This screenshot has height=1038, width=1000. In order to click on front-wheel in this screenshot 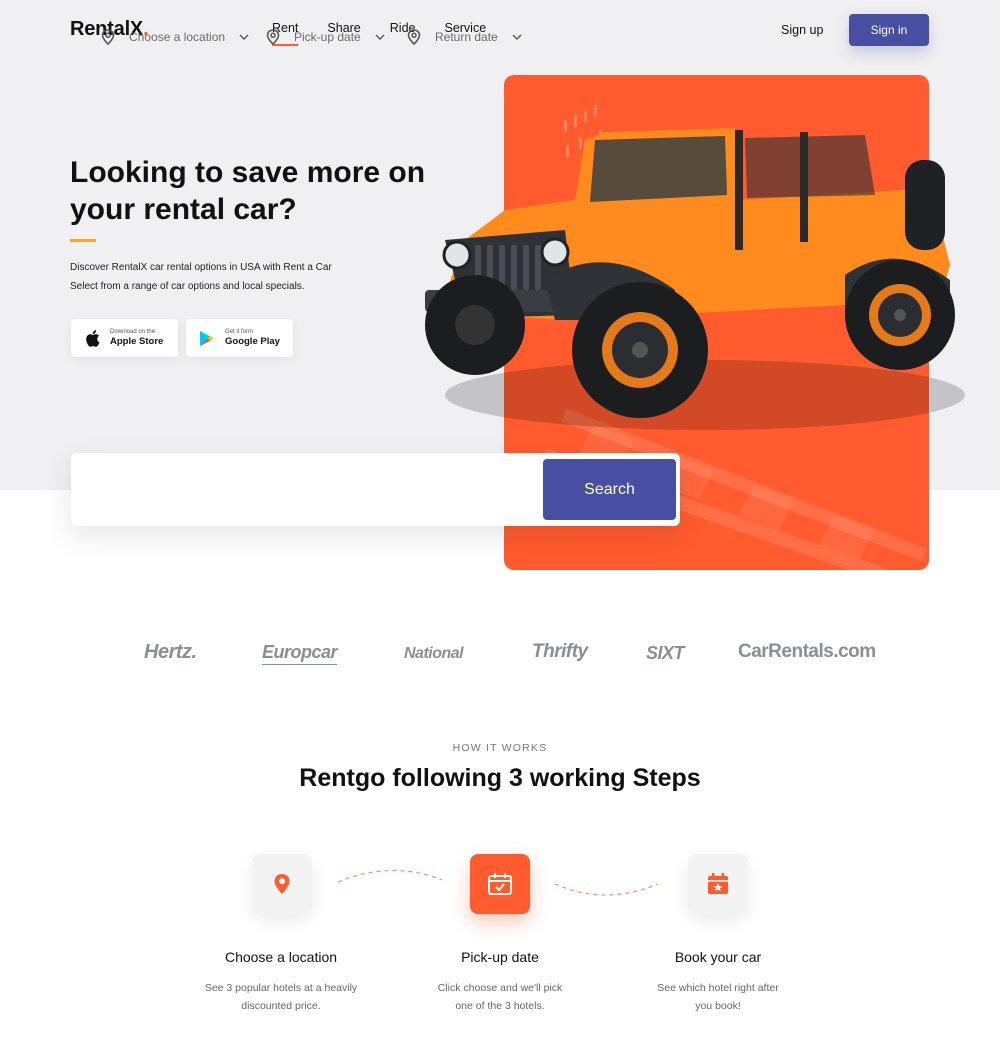, I will do `click(640, 350)`.